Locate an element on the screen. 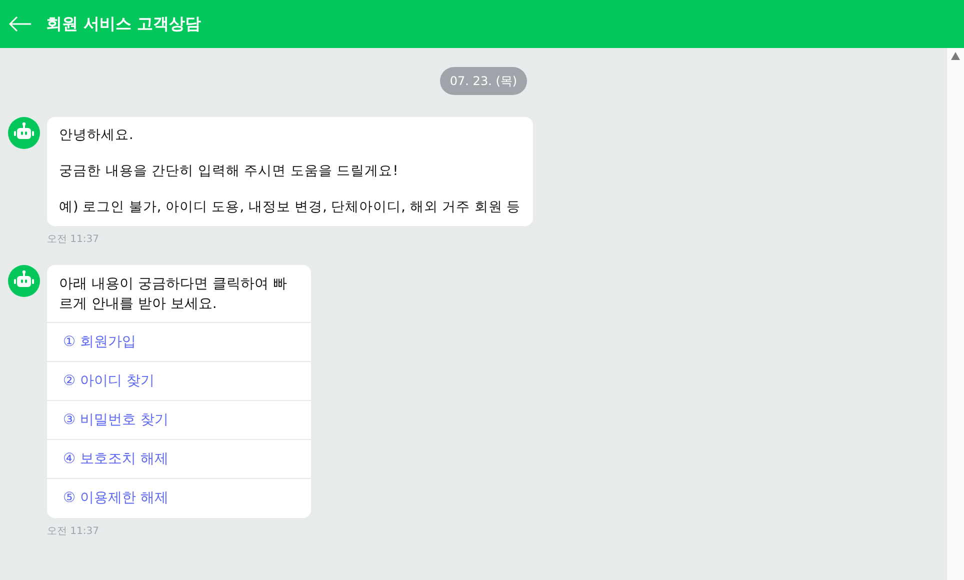 This screenshot has width=964, height=580. back-arrow-icon is located at coordinates (20, 24).